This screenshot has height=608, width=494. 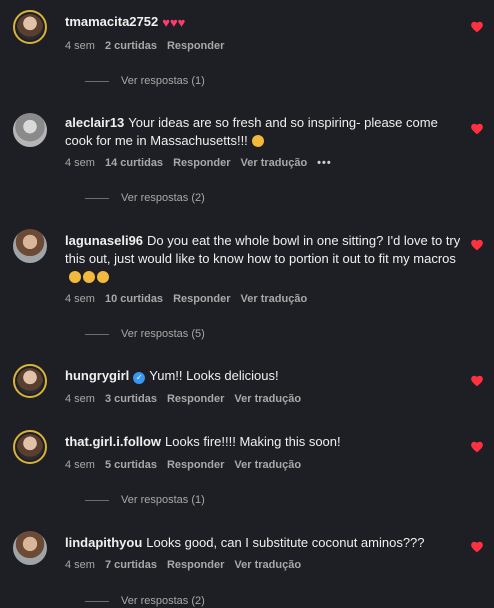 What do you see at coordinates (134, 299) in the screenshot?
I see `likes-count: 10 curtidas` at bounding box center [134, 299].